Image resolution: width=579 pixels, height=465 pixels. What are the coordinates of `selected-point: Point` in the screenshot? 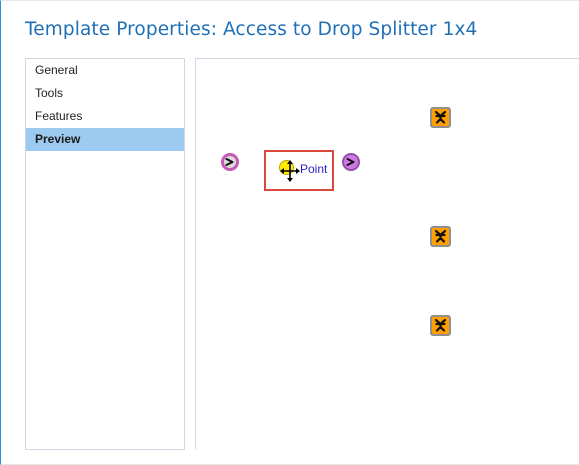 It's located at (299, 170).